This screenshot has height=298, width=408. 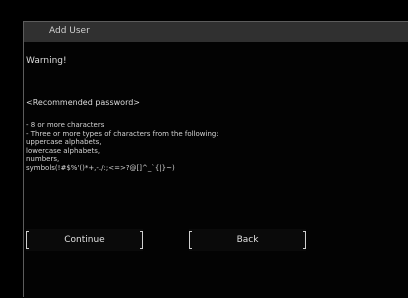 I want to click on back-button: Back, so click(x=247, y=240).